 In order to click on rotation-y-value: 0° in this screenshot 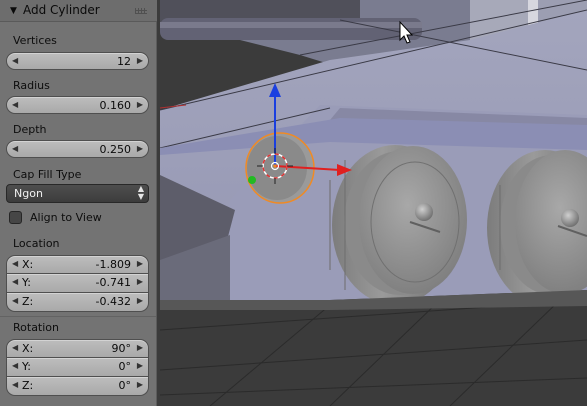, I will do `click(125, 366)`.